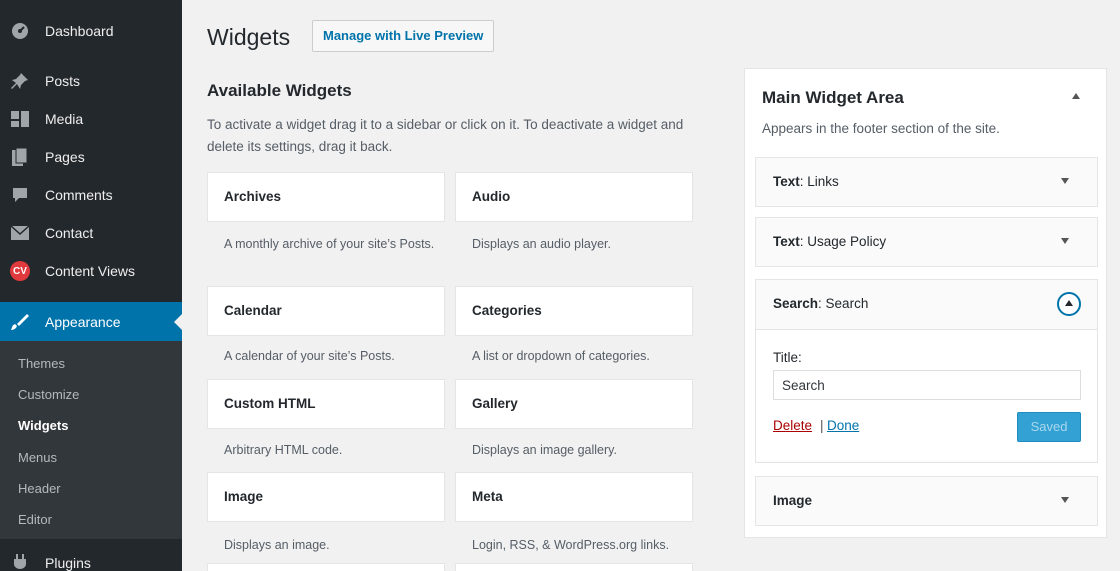 This screenshot has height=571, width=1120. Describe the element at coordinates (270, 403) in the screenshot. I see `widget-title: Custom HTML` at that location.